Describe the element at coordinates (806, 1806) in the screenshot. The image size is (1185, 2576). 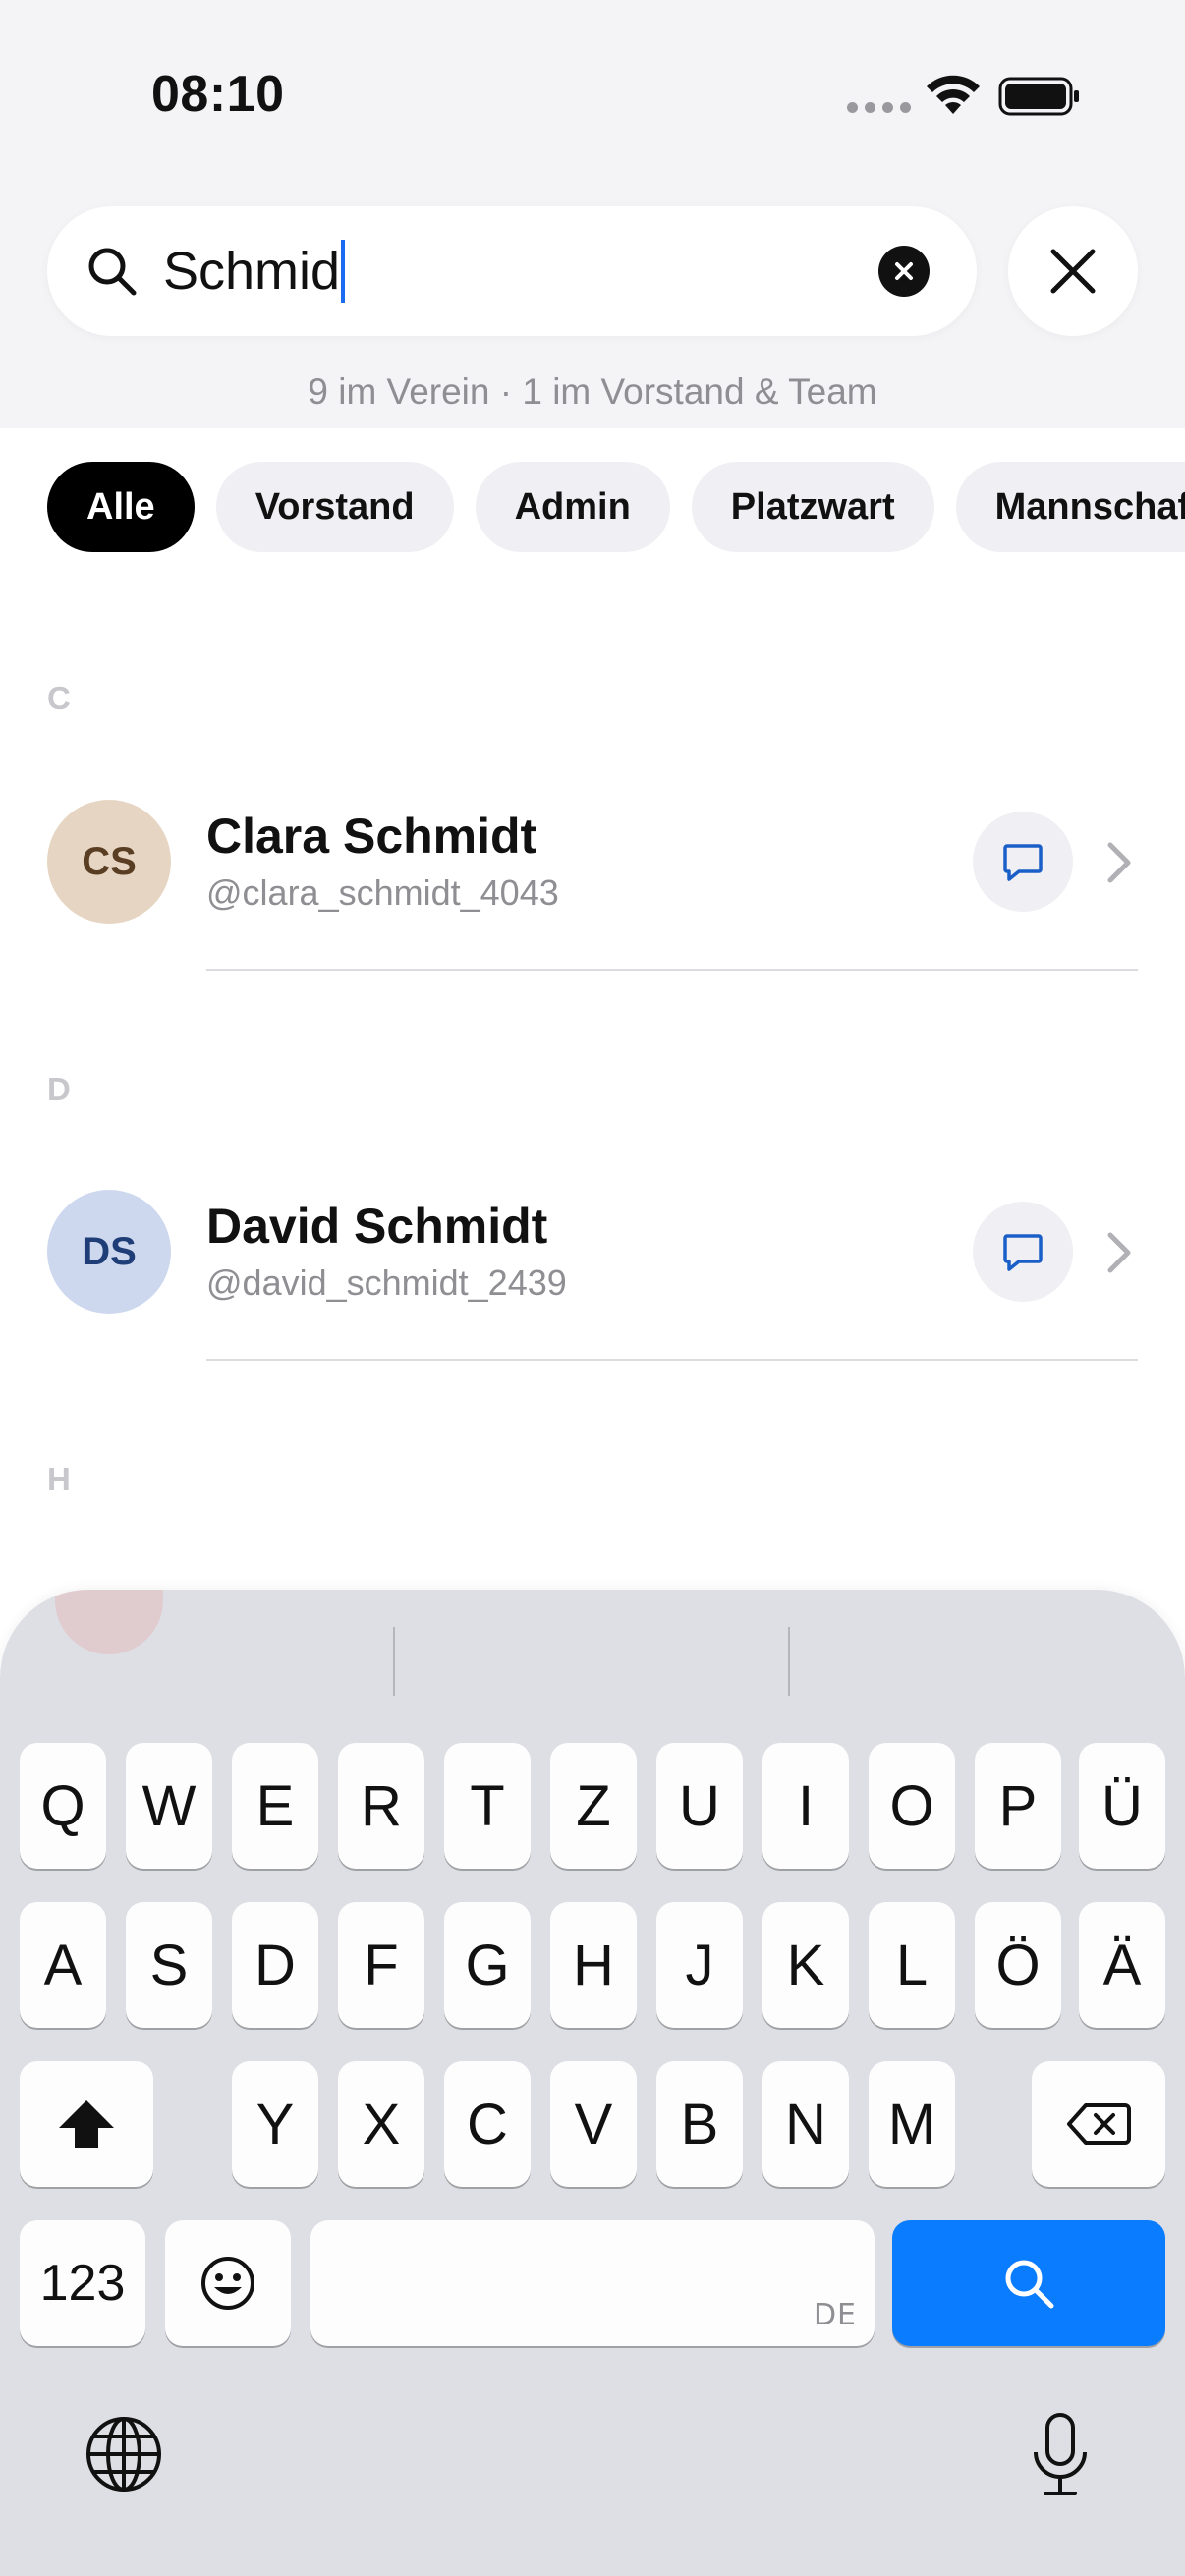
I see `key-i: I` at that location.